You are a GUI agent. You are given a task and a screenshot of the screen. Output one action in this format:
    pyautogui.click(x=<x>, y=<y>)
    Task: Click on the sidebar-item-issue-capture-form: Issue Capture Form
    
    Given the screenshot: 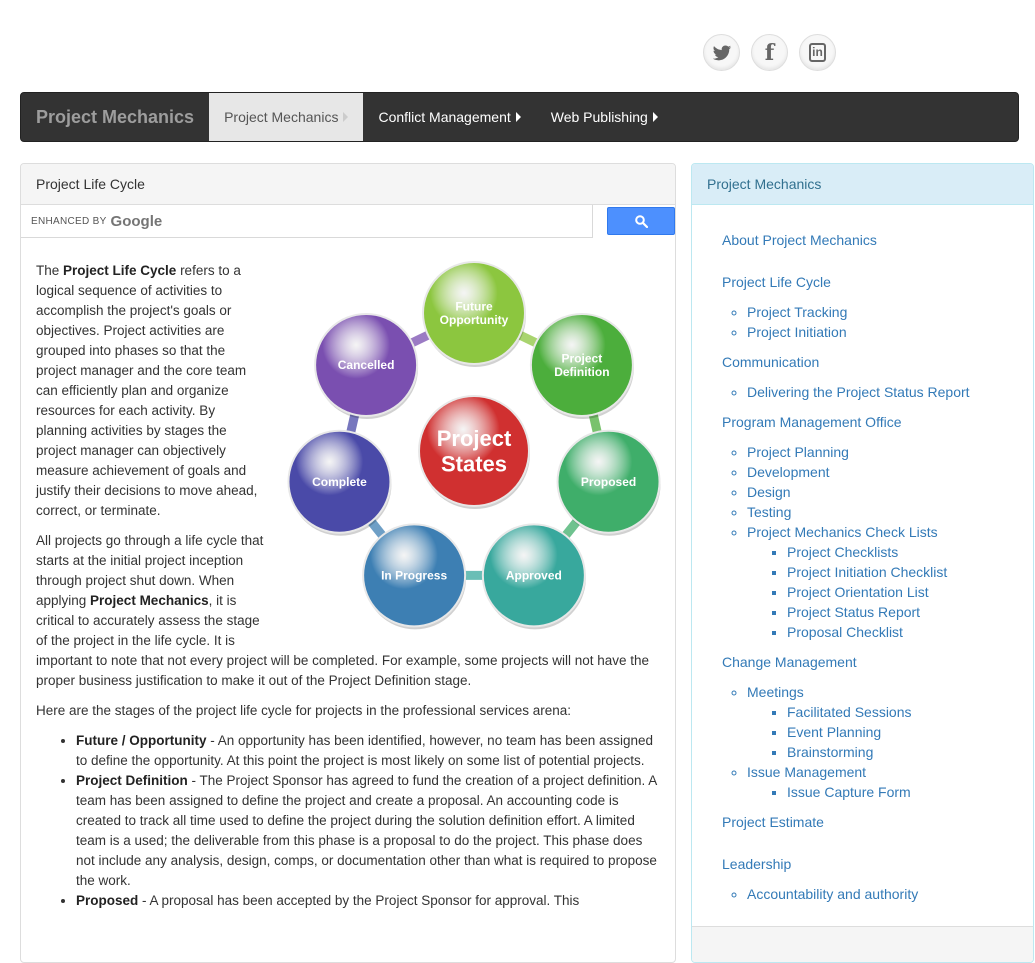 What is the action you would take?
    pyautogui.click(x=902, y=792)
    